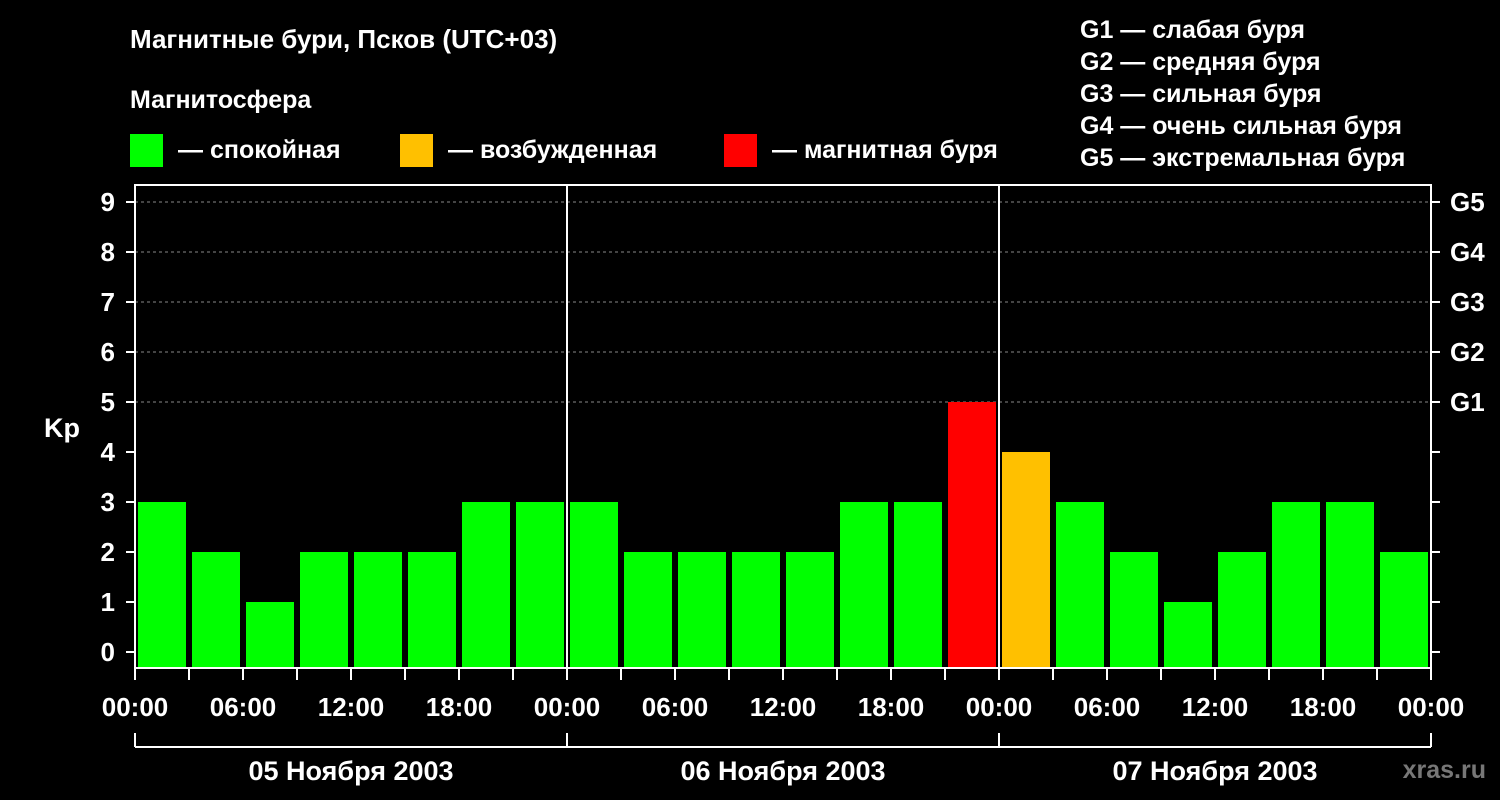  What do you see at coordinates (108, 602) in the screenshot?
I see `y-tick-label: 1` at bounding box center [108, 602].